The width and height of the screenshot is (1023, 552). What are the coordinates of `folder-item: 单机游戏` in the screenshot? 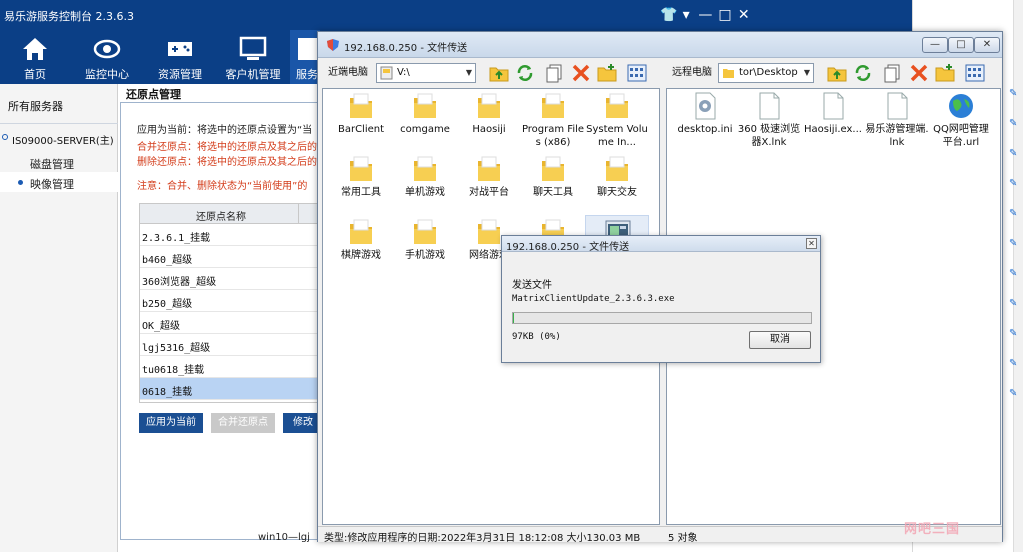 It's located at (425, 183).